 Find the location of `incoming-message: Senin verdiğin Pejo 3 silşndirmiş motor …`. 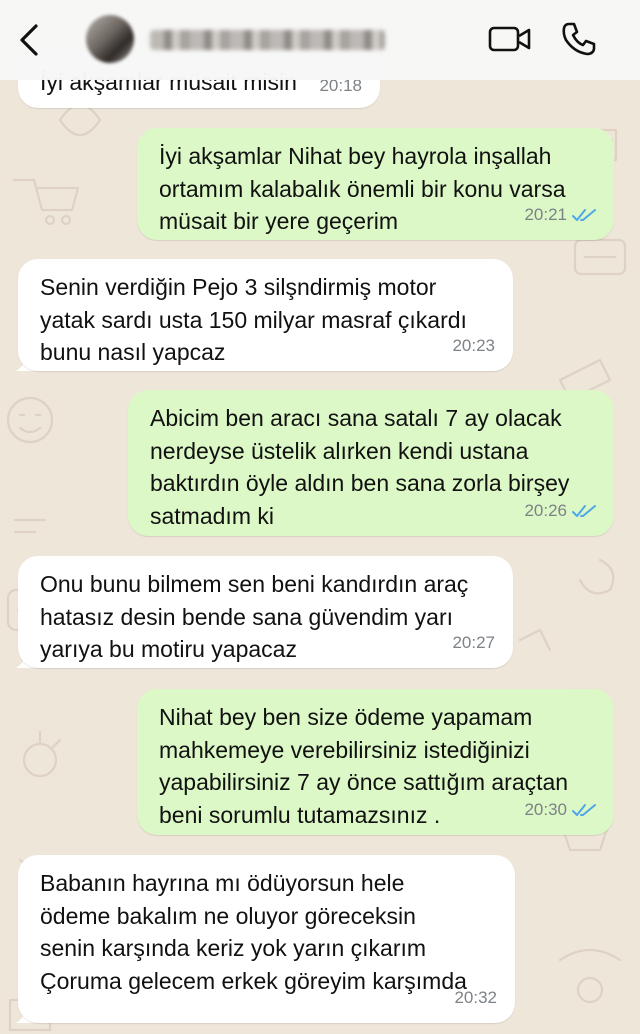

incoming-message: Senin verdiğin Pejo 3 silşndirmiş motor … is located at coordinates (265, 315).